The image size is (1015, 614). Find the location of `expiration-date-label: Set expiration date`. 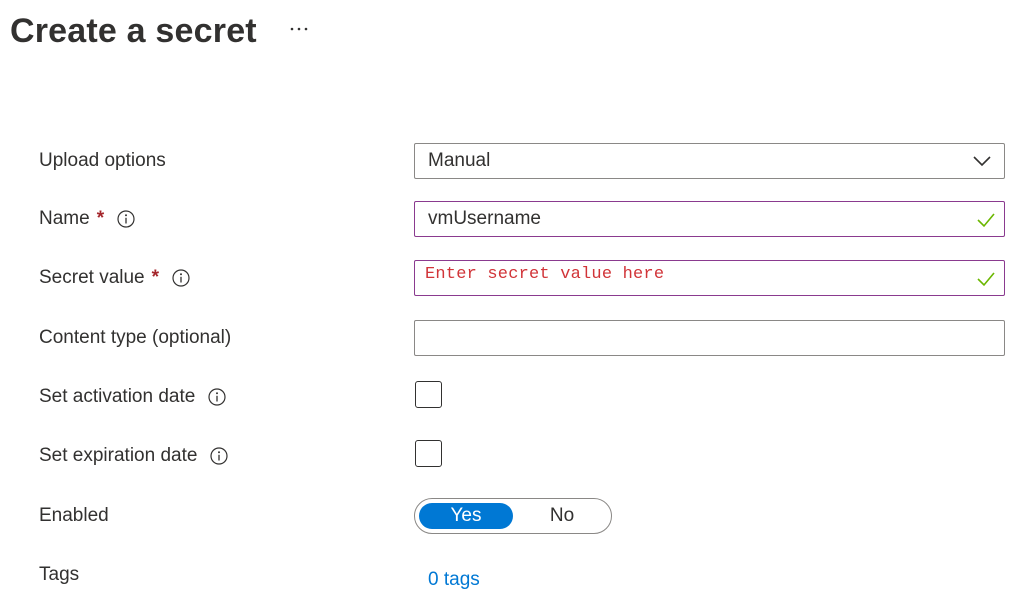

expiration-date-label: Set expiration date is located at coordinates (134, 456).